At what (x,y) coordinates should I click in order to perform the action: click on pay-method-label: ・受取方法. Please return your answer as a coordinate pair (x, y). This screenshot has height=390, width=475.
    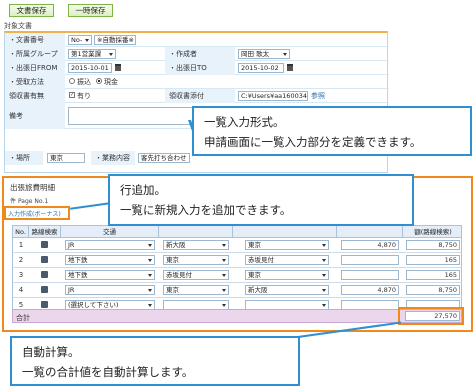
    Looking at the image, I should click on (35, 82).